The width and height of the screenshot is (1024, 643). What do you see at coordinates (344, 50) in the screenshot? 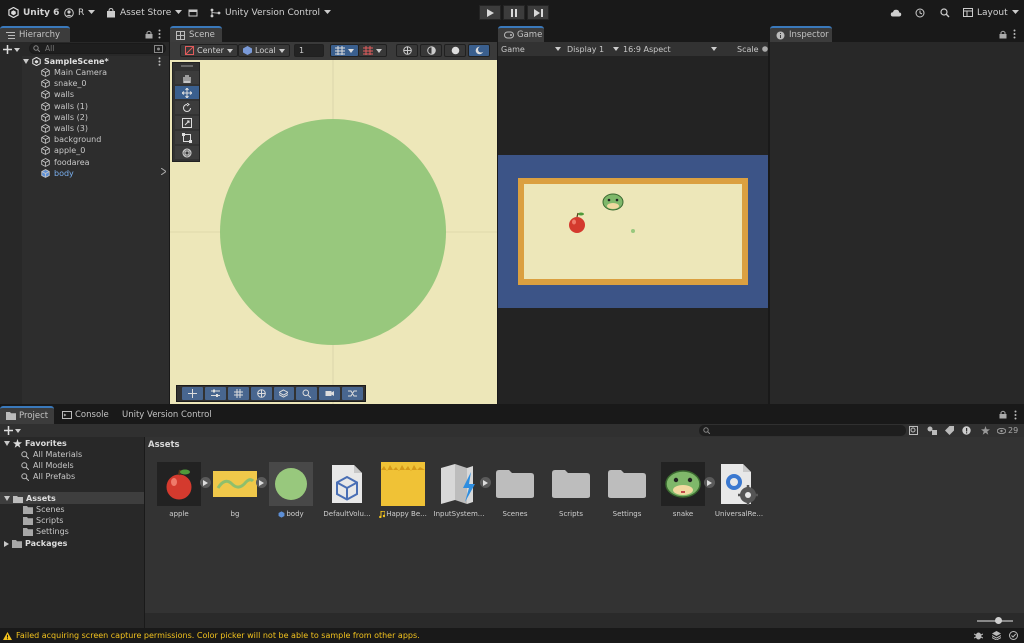
I see `grid-snap-dropdown` at bounding box center [344, 50].